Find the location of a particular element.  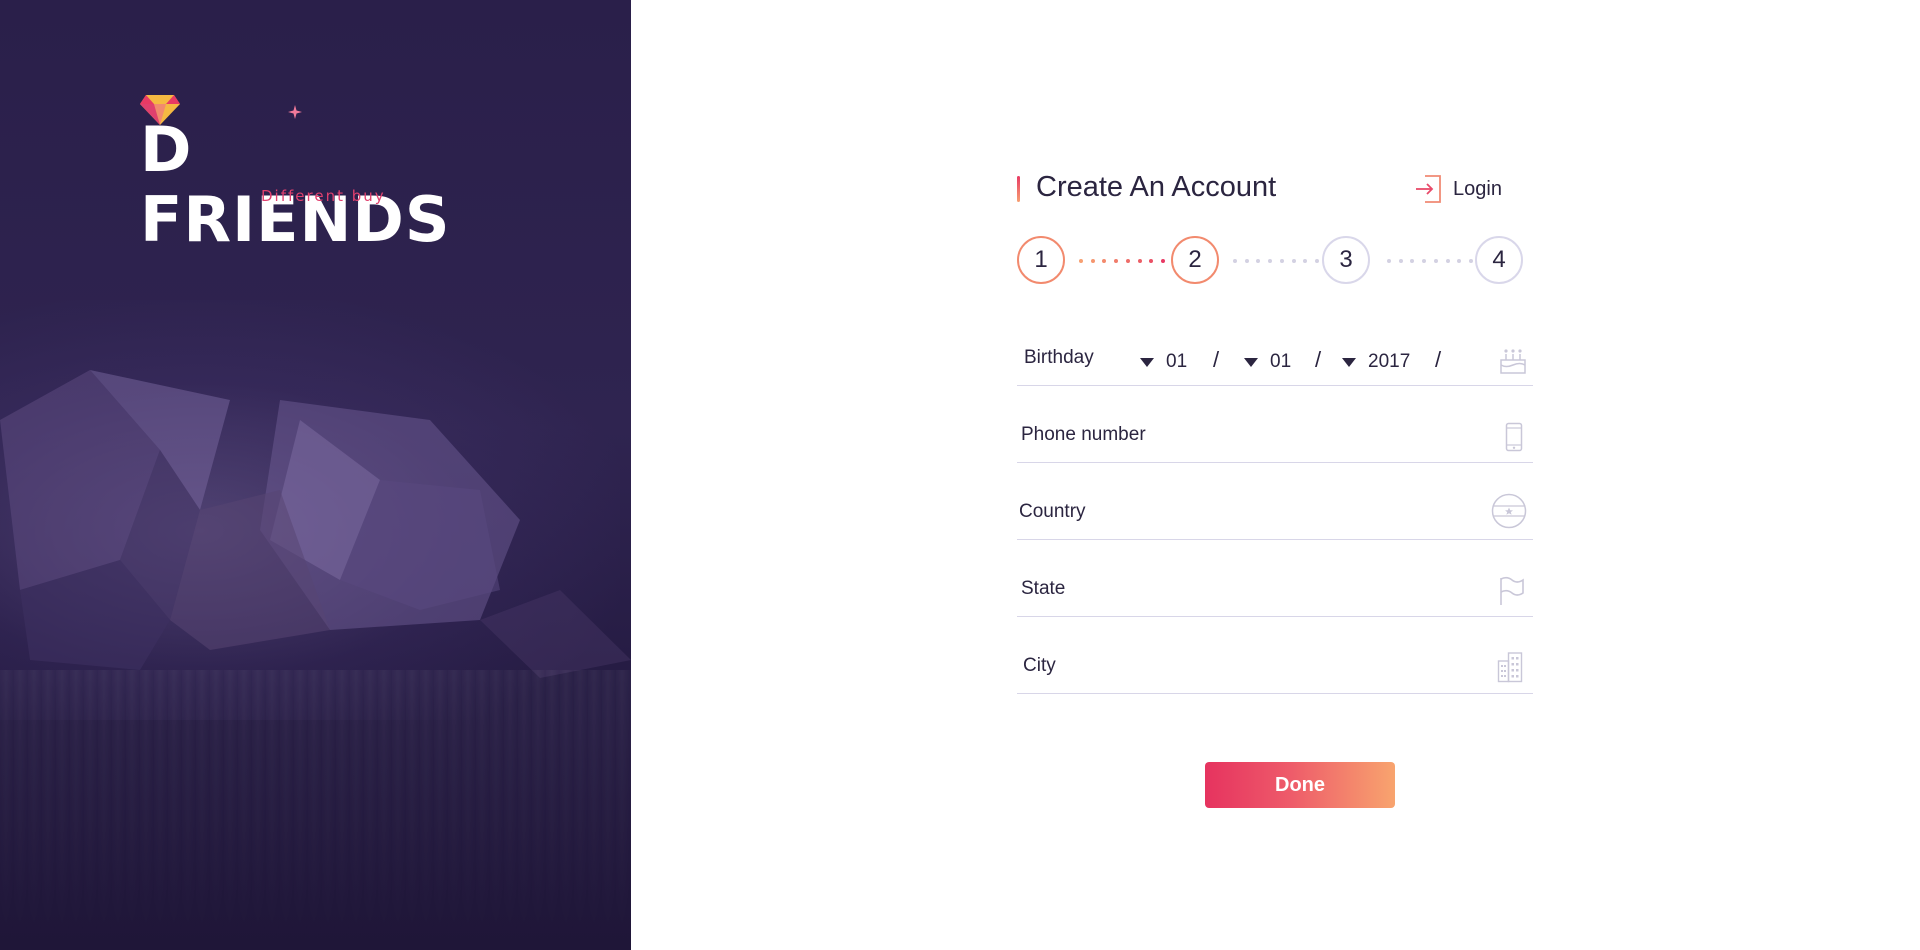

birthday-day-select: 01 is located at coordinates (1163, 362).